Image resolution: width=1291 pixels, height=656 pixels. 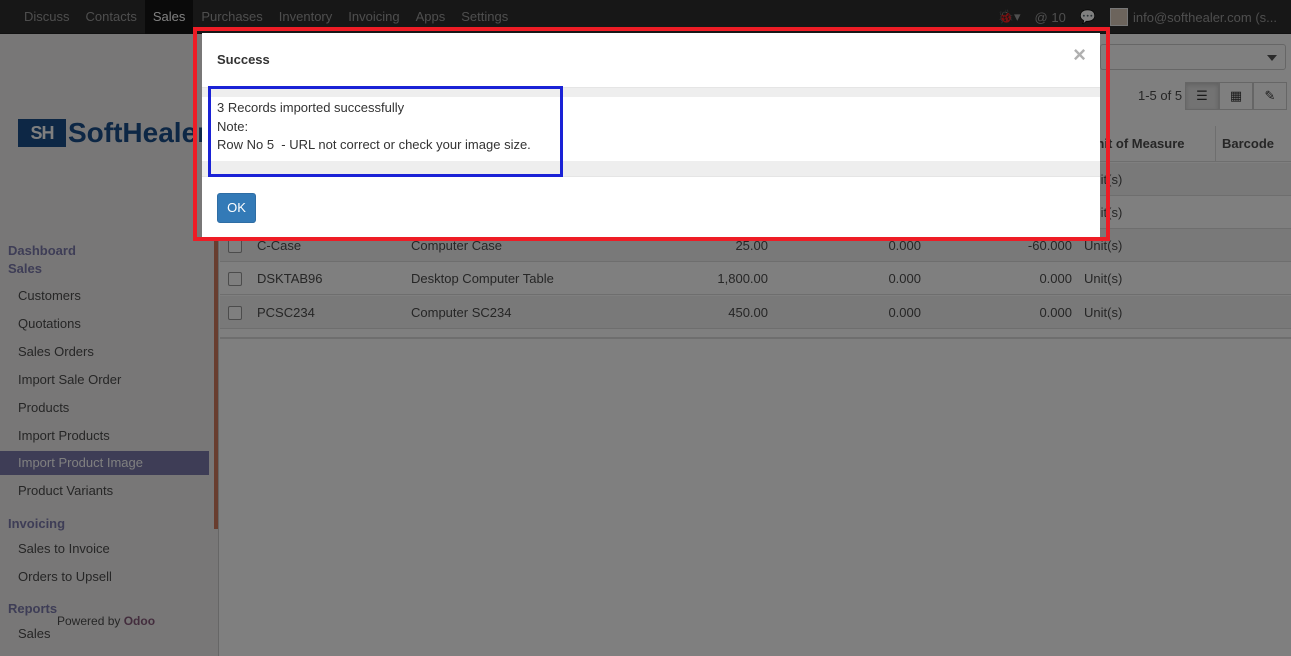 What do you see at coordinates (385, 131) in the screenshot?
I see `highlight-box-blue` at bounding box center [385, 131].